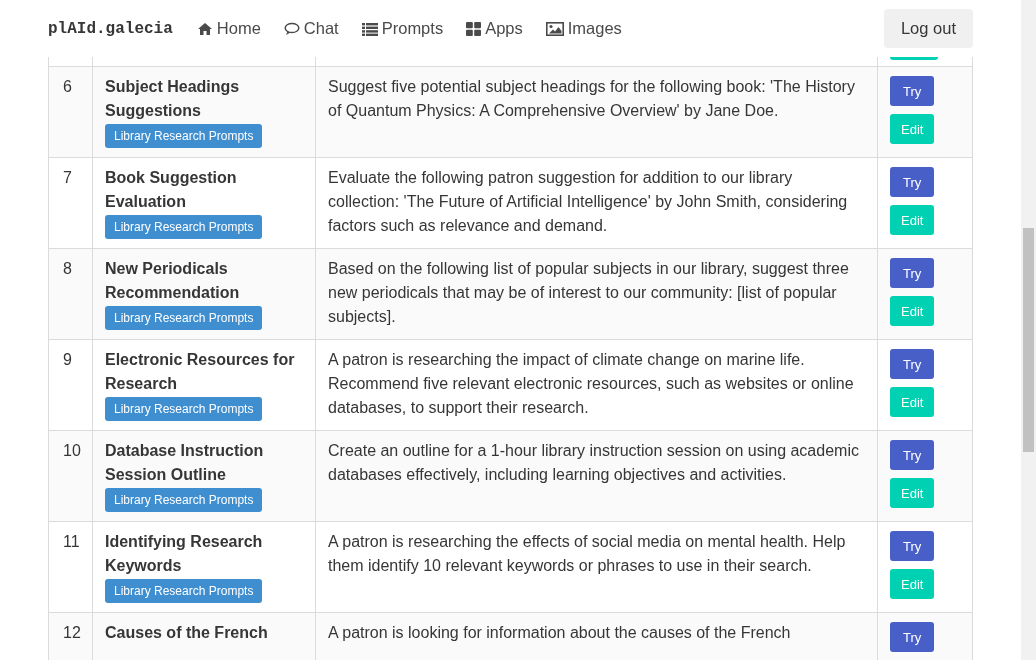 This screenshot has height=660, width=1036. What do you see at coordinates (187, 633) in the screenshot?
I see `prompt-title: Causes of the French` at bounding box center [187, 633].